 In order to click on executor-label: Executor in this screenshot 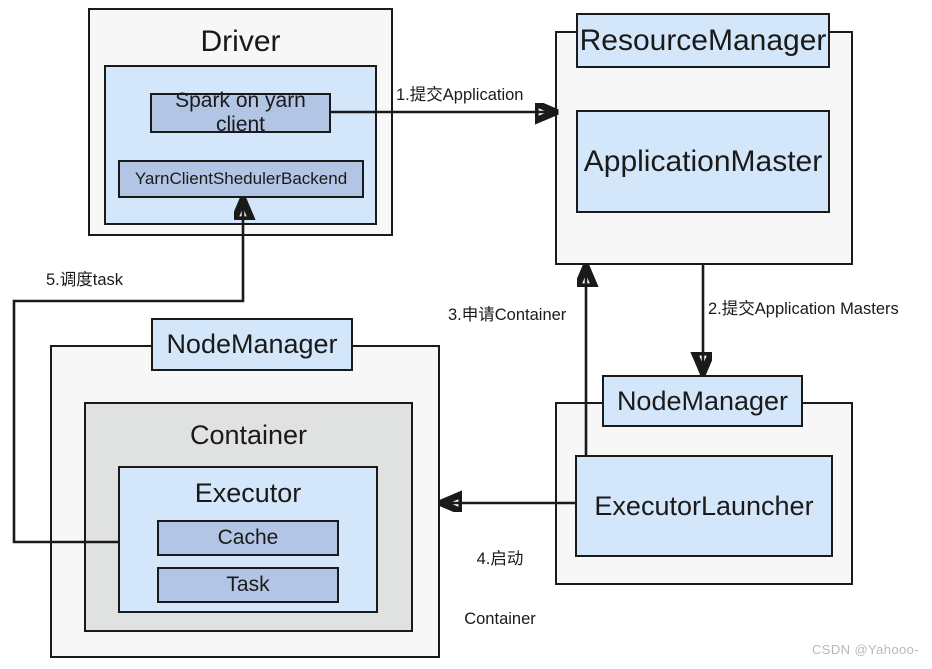, I will do `click(248, 493)`.